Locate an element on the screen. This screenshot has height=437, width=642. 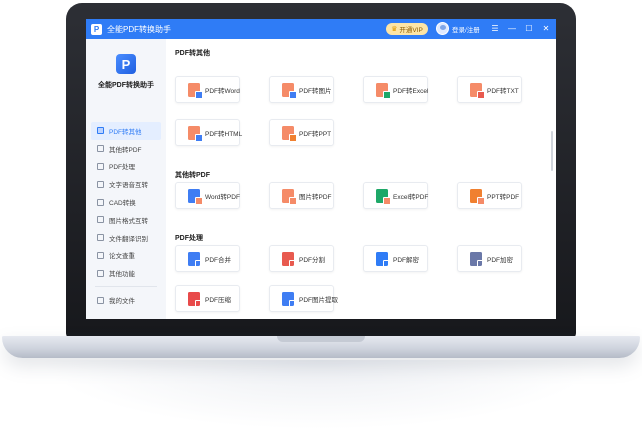
sidebar-item-pdf-to-other: PDF转其他 is located at coordinates (126, 131).